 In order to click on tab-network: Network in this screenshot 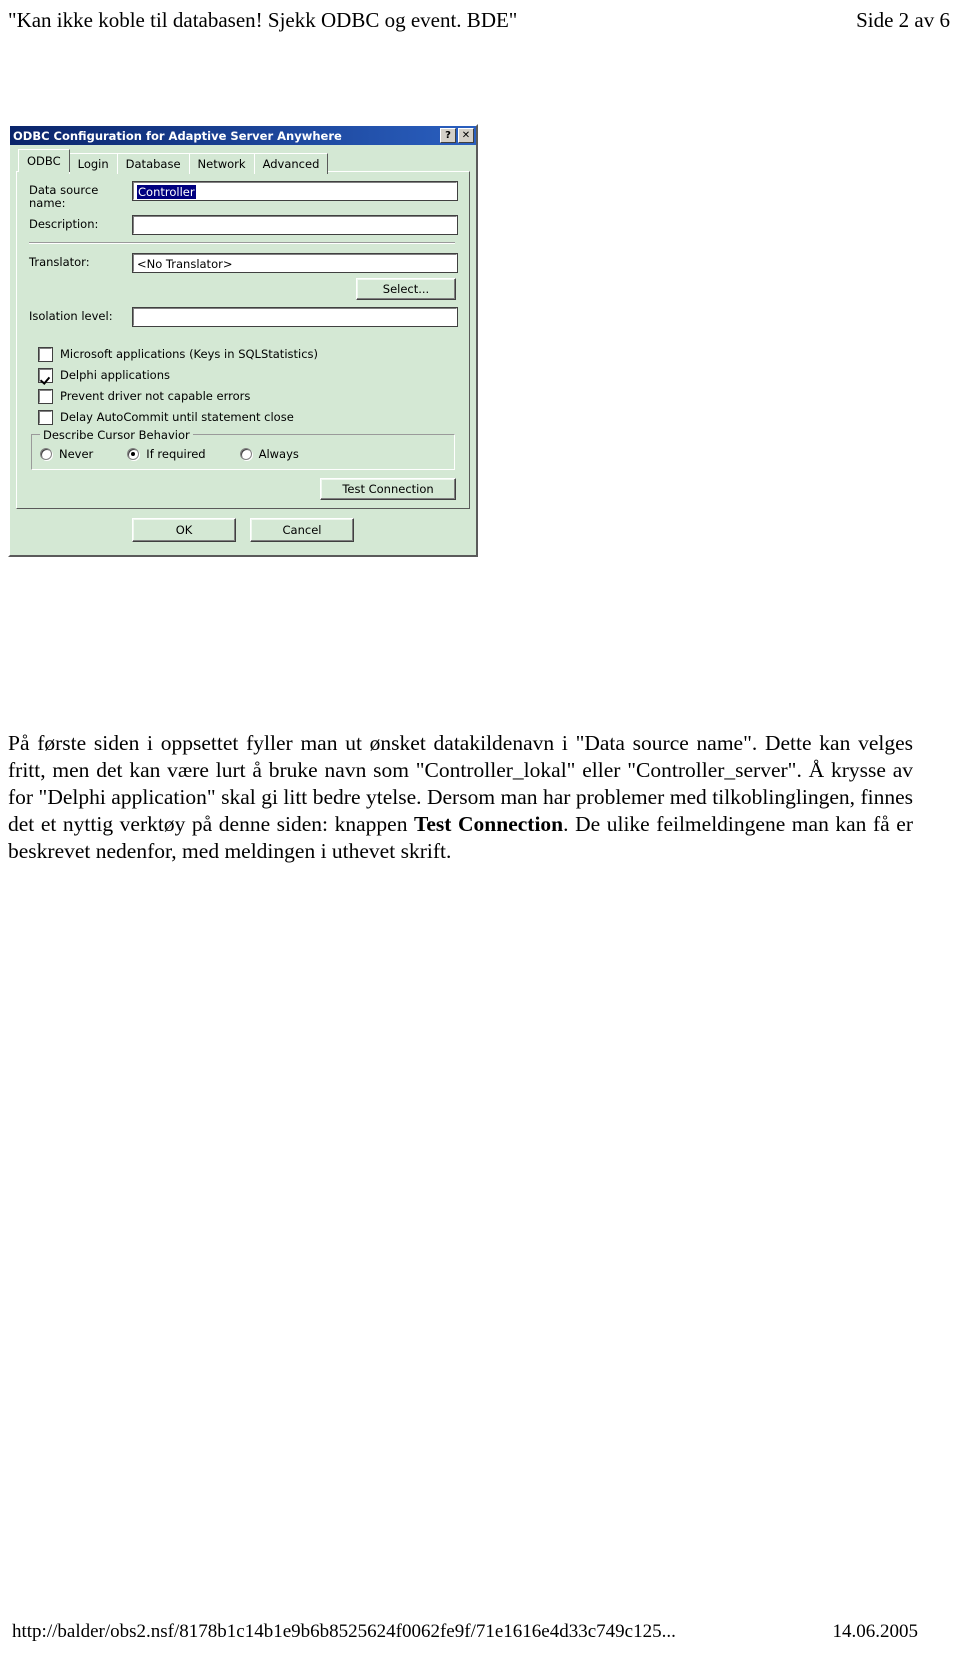, I will do `click(221, 163)`.